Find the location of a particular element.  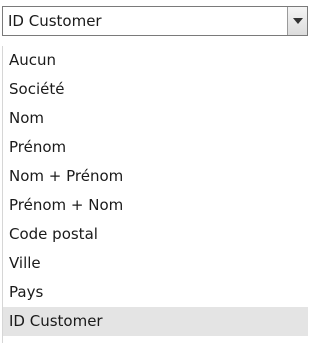

option-code-postal: Code postal is located at coordinates (155, 234).